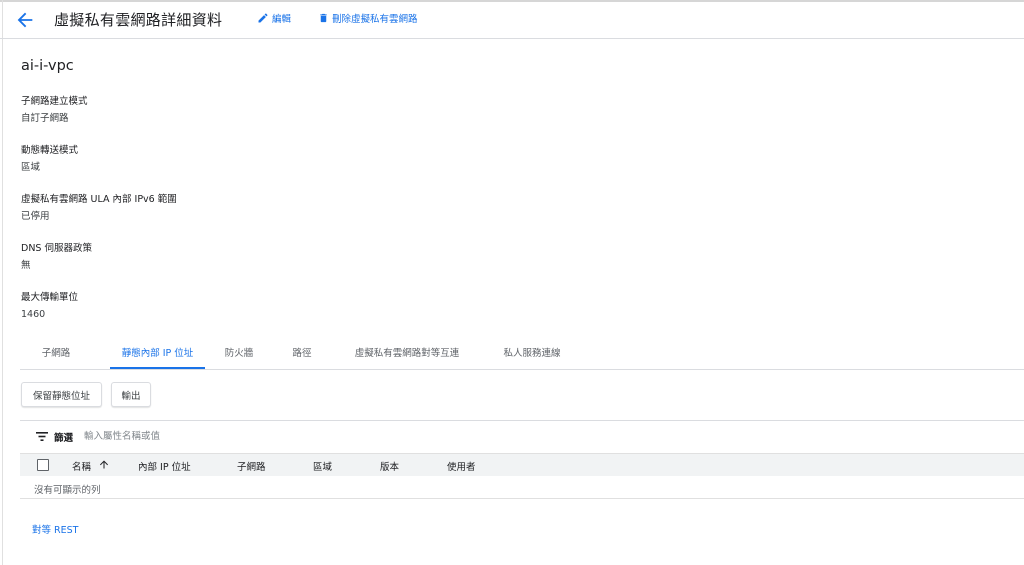 The width and height of the screenshot is (1024, 565). What do you see at coordinates (56, 257) in the screenshot?
I see `detail-dns-policy: DNS 伺服器政策 無` at bounding box center [56, 257].